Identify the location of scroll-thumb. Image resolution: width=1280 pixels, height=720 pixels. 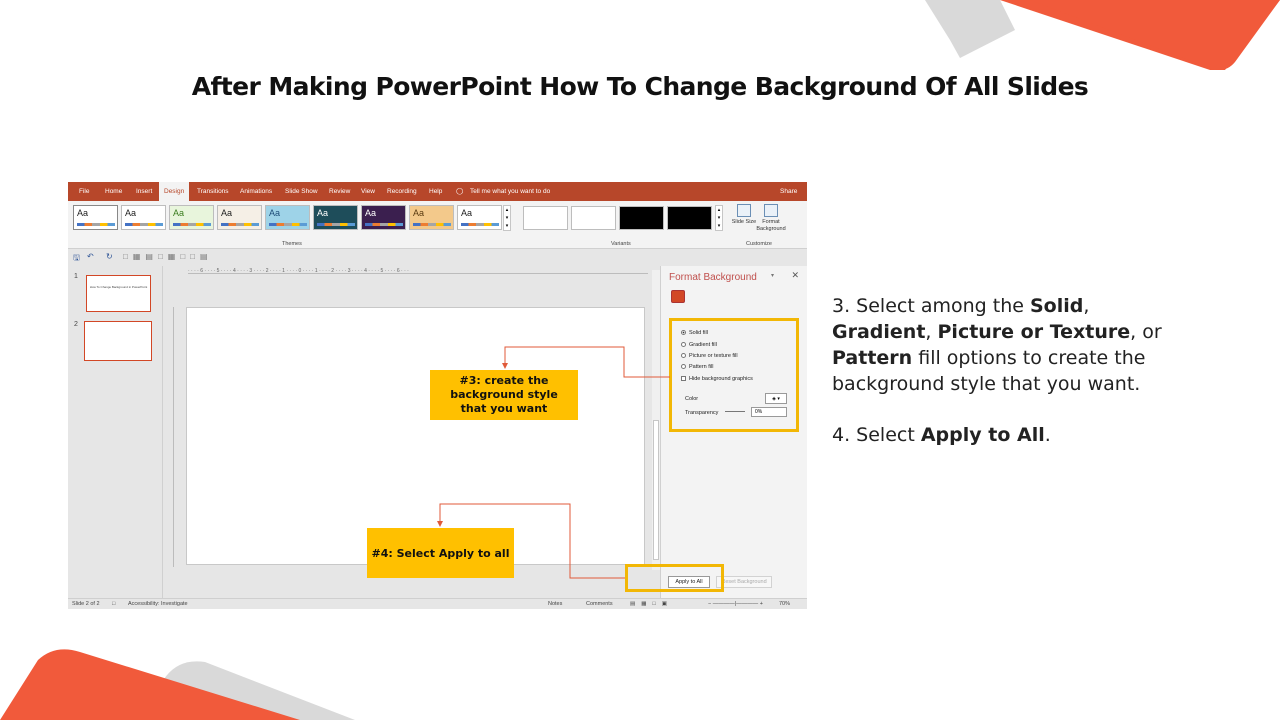
(656, 490).